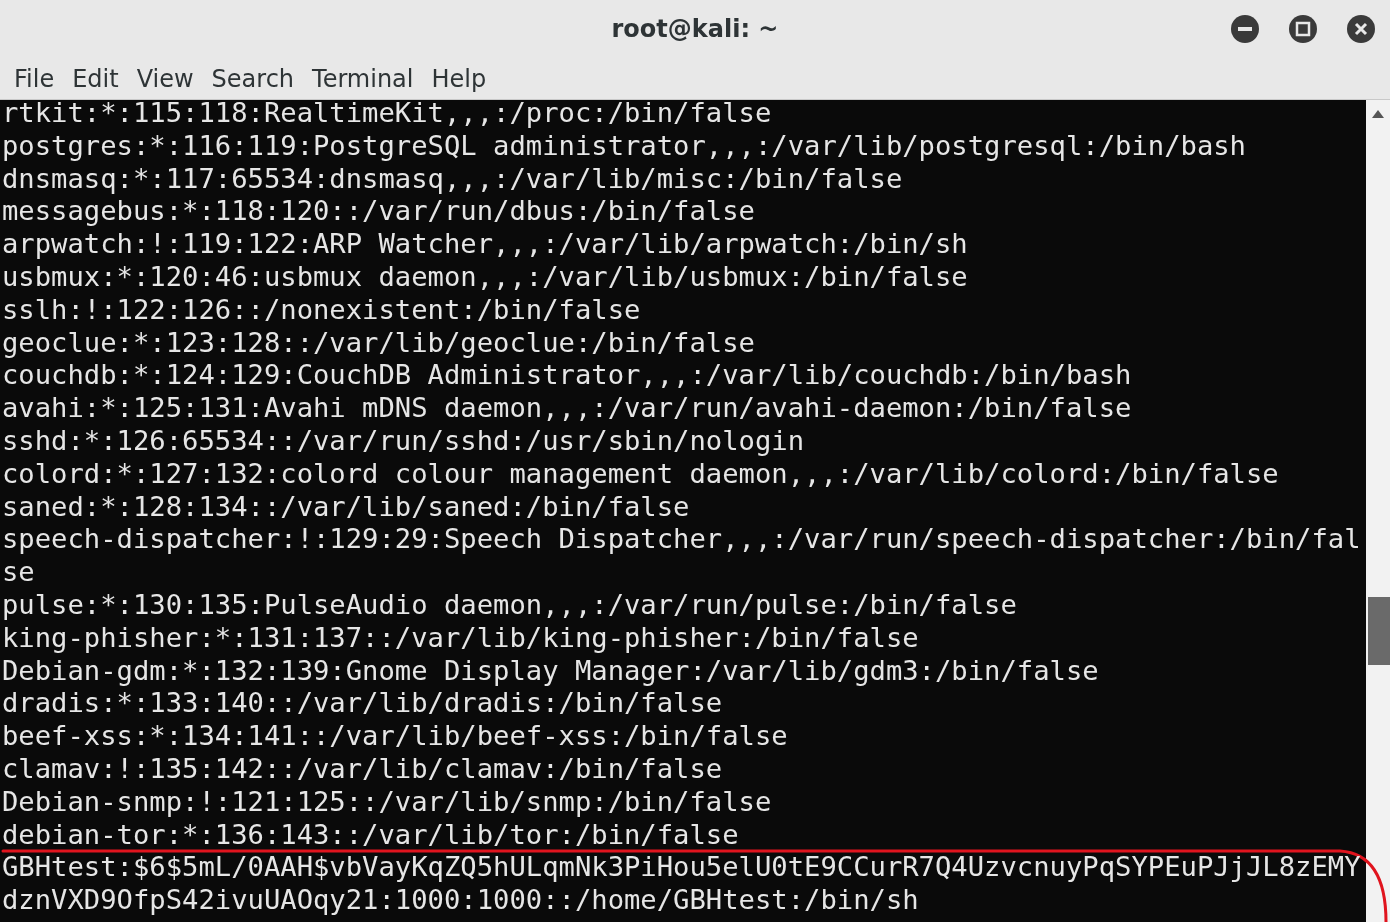 This screenshot has height=922, width=1390. Describe the element at coordinates (567, 408) in the screenshot. I see `terminal-line: avahi:*:125:131:Avahi mDNS daemon,,,:/var/run/avahi-daemon:/bin/false` at that location.